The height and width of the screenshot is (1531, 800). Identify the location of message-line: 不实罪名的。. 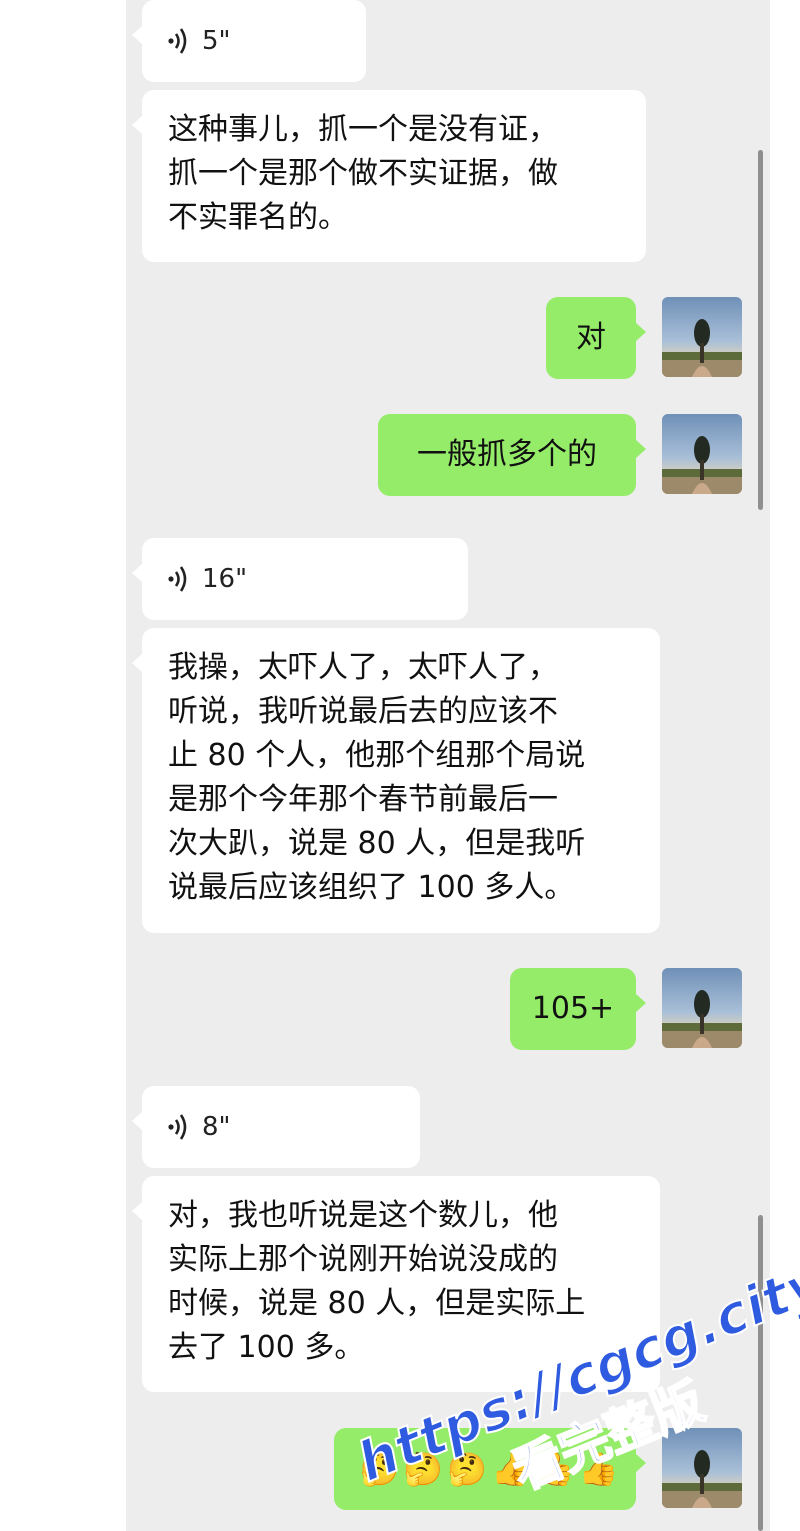
(258, 217).